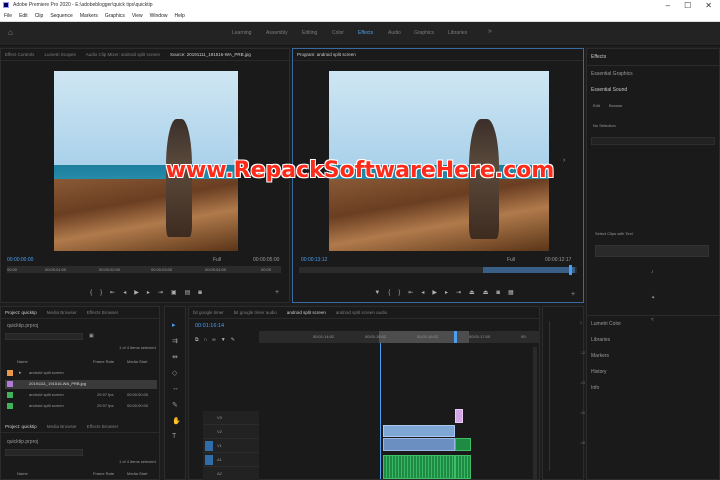 This screenshot has width=720, height=480. Describe the element at coordinates (188, 292) in the screenshot. I see `overwrite-icon: ▤` at that location.